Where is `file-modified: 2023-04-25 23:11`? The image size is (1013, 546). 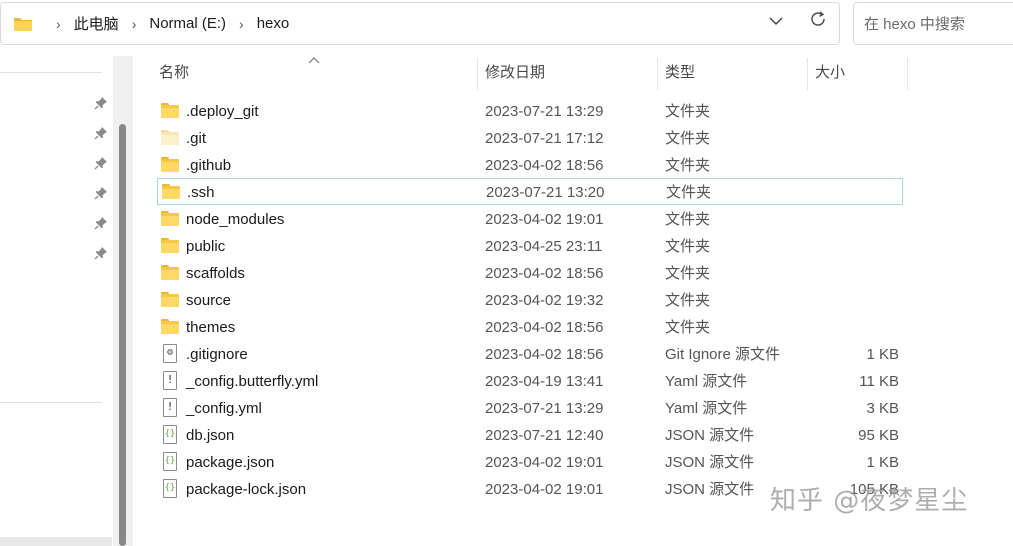
file-modified: 2023-04-25 23:11 is located at coordinates (544, 246).